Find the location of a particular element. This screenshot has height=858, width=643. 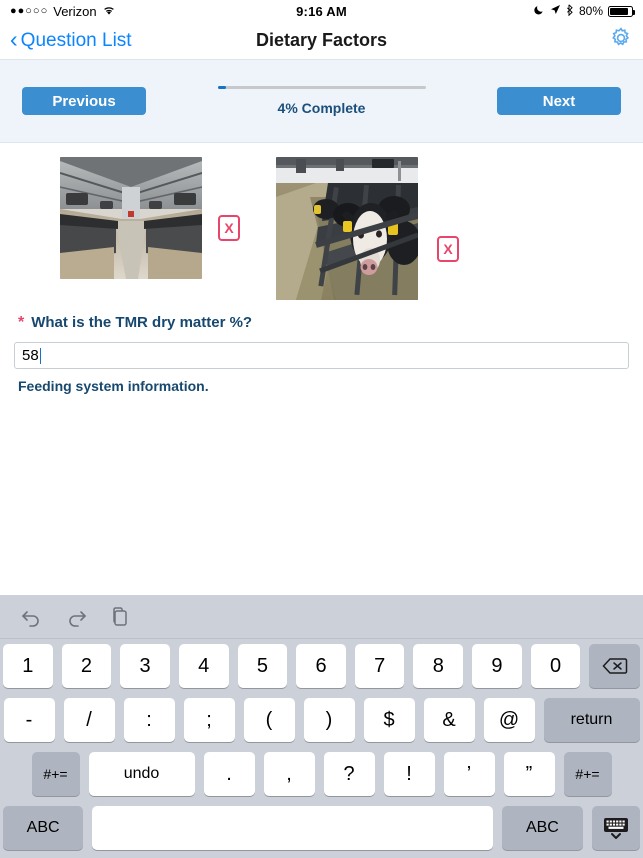

location-arrow-icon is located at coordinates (555, 11).